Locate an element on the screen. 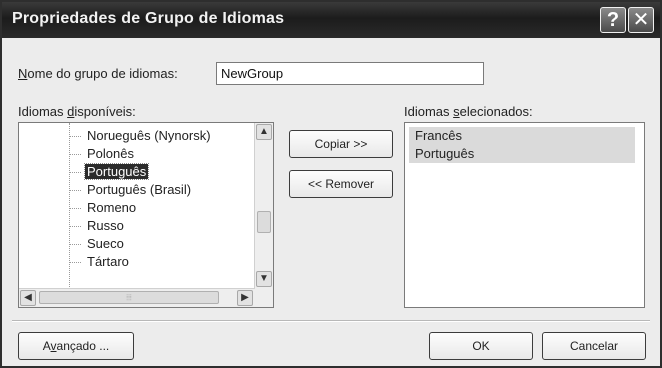 The image size is (662, 368). selected-label-pre: Idiomas is located at coordinates (429, 111).